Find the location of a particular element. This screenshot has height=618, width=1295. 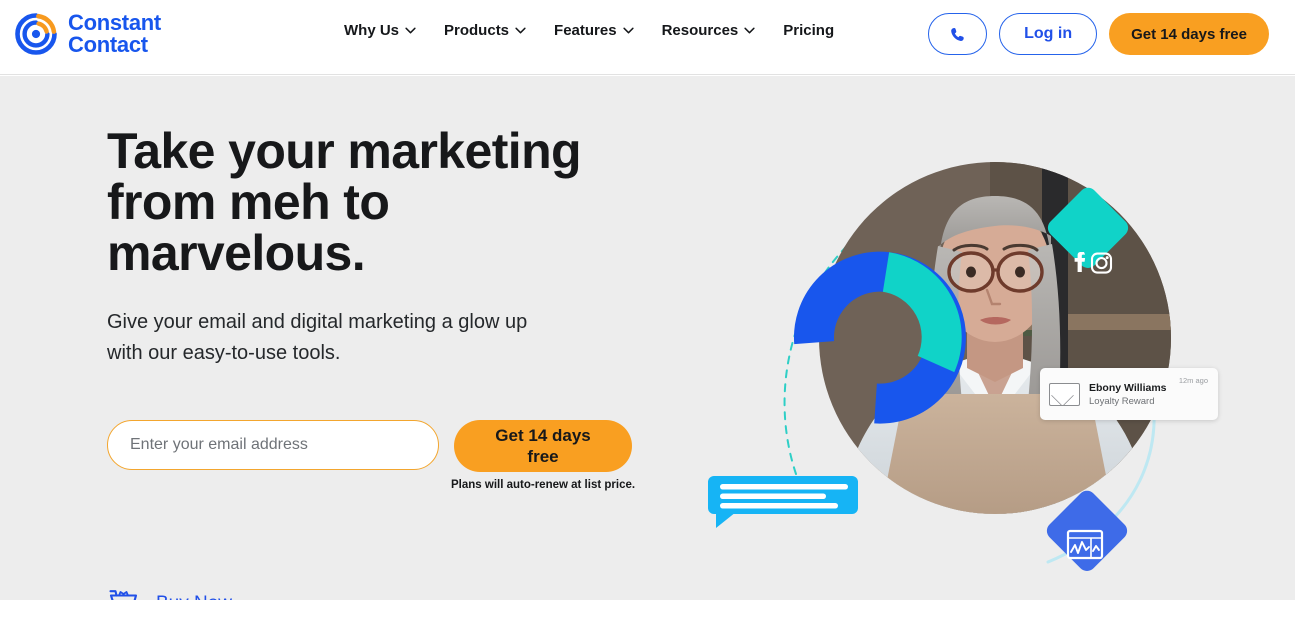

nav-label: Pricing is located at coordinates (809, 30).